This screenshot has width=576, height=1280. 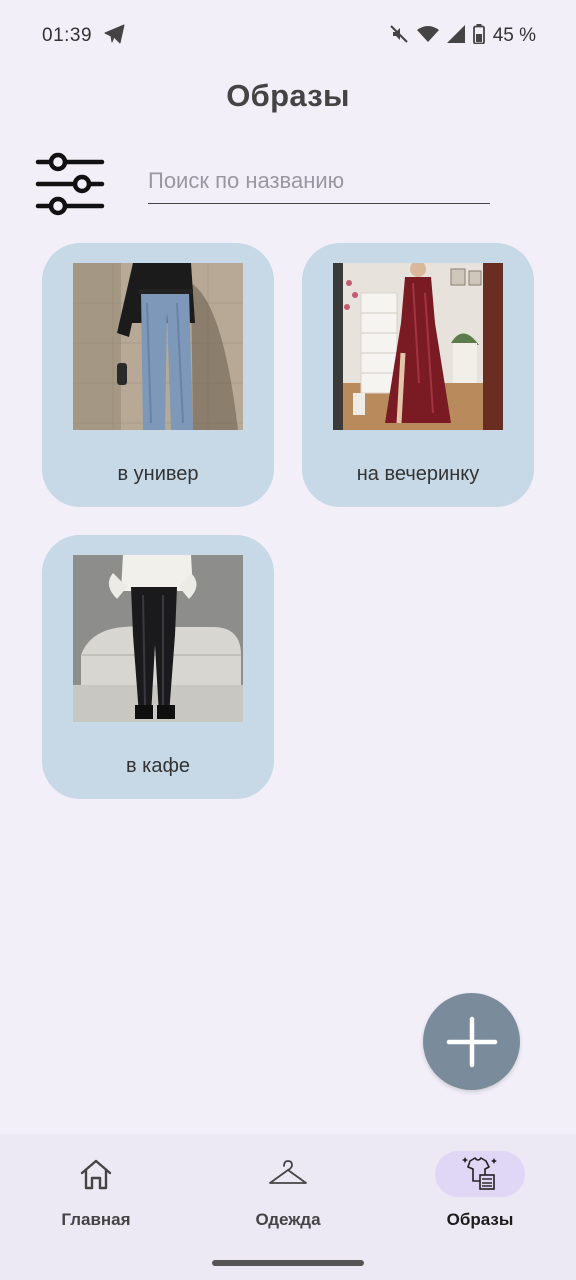 What do you see at coordinates (399, 36) in the screenshot?
I see `mute-icon` at bounding box center [399, 36].